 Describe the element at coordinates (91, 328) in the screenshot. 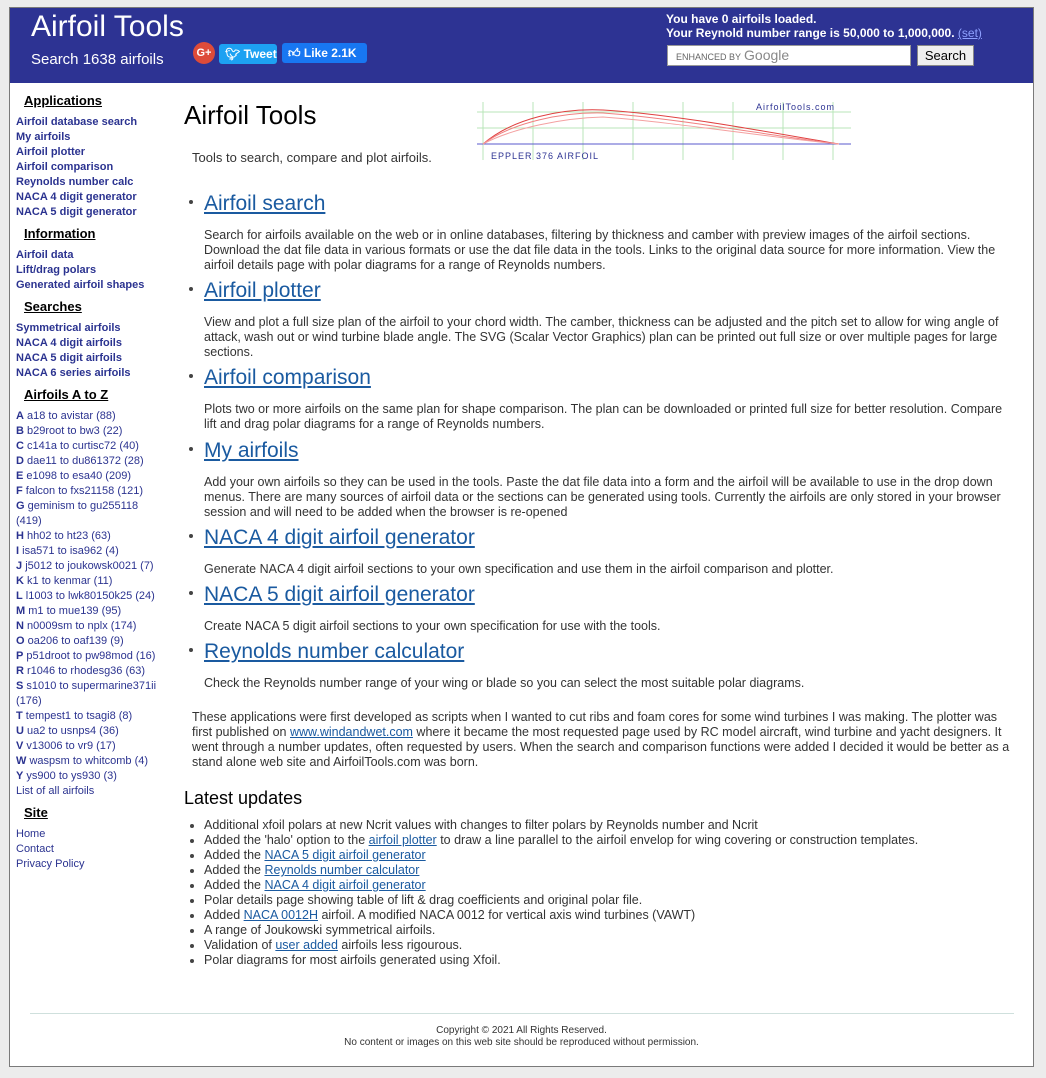

I see `sidebar-item-search-0: Symmetrical airfoils` at that location.